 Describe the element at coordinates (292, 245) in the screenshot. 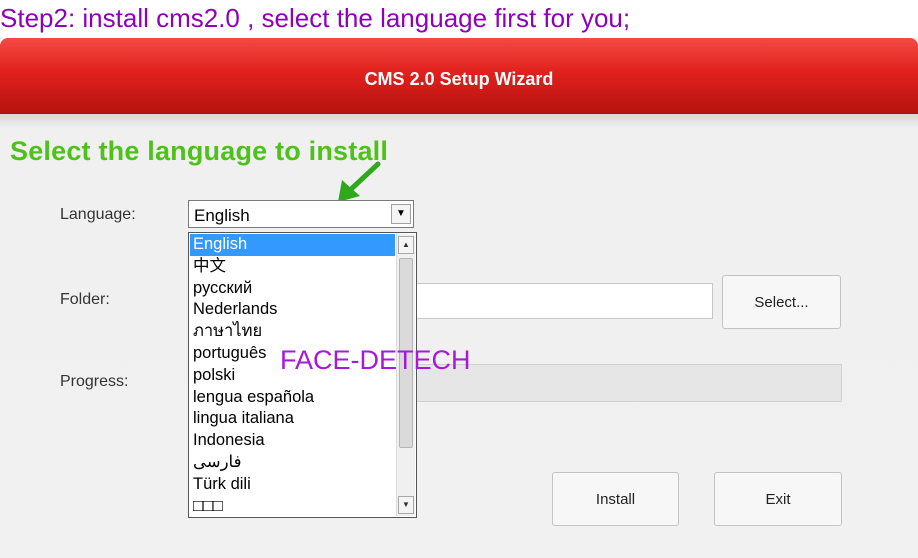

I see `dropdown-option: English` at that location.